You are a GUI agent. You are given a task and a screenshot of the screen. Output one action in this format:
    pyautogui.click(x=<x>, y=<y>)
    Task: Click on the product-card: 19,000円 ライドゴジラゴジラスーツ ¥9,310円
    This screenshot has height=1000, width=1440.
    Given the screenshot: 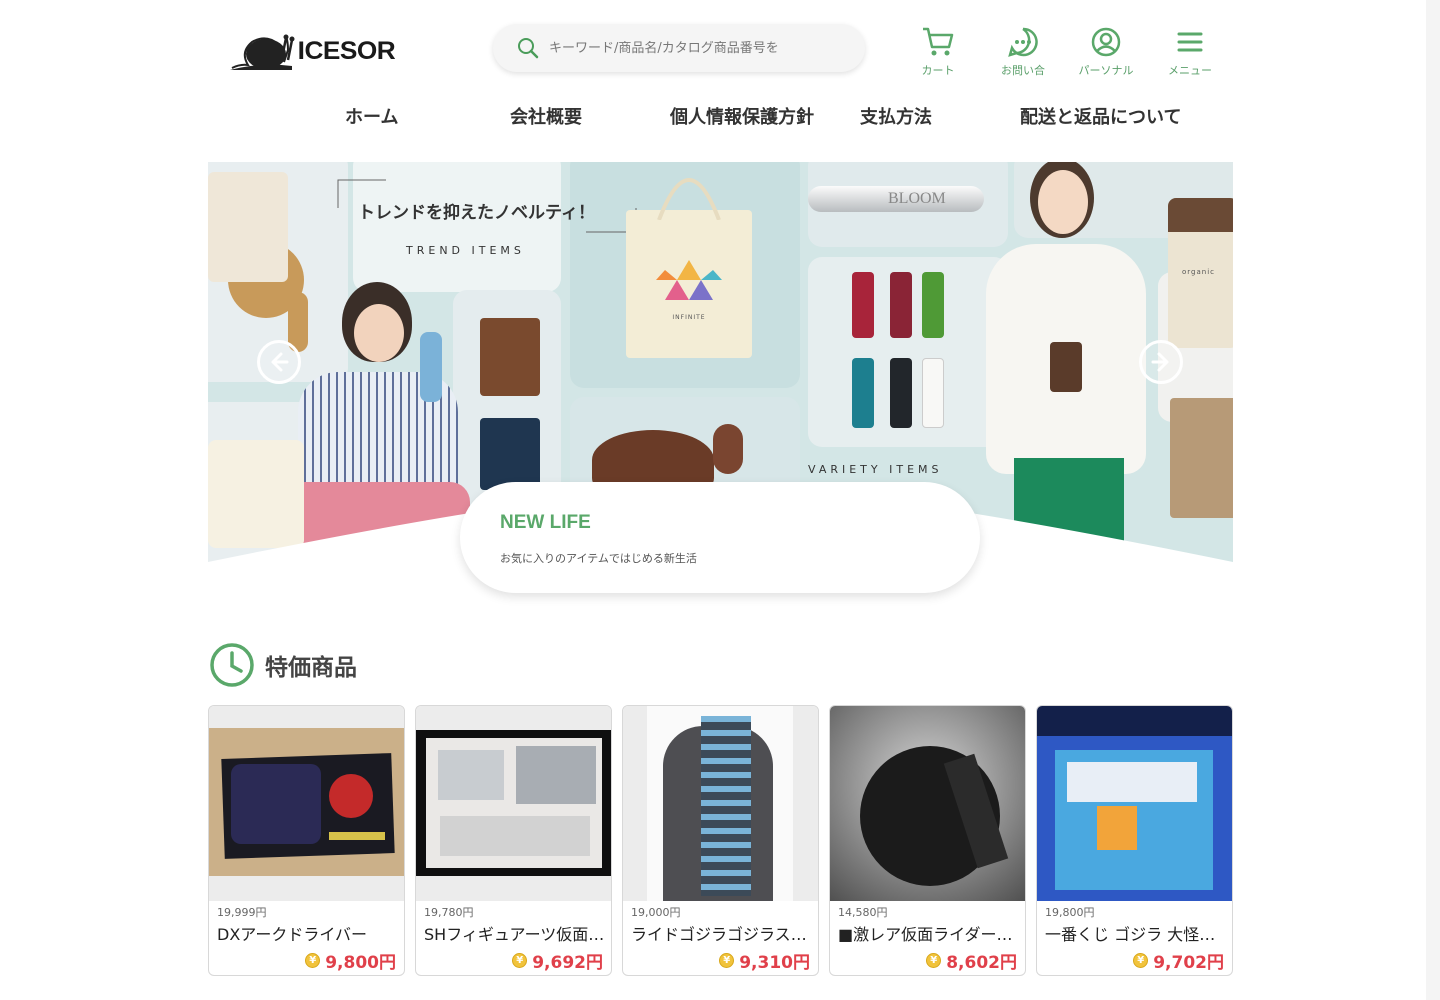 What is the action you would take?
    pyautogui.click(x=720, y=840)
    